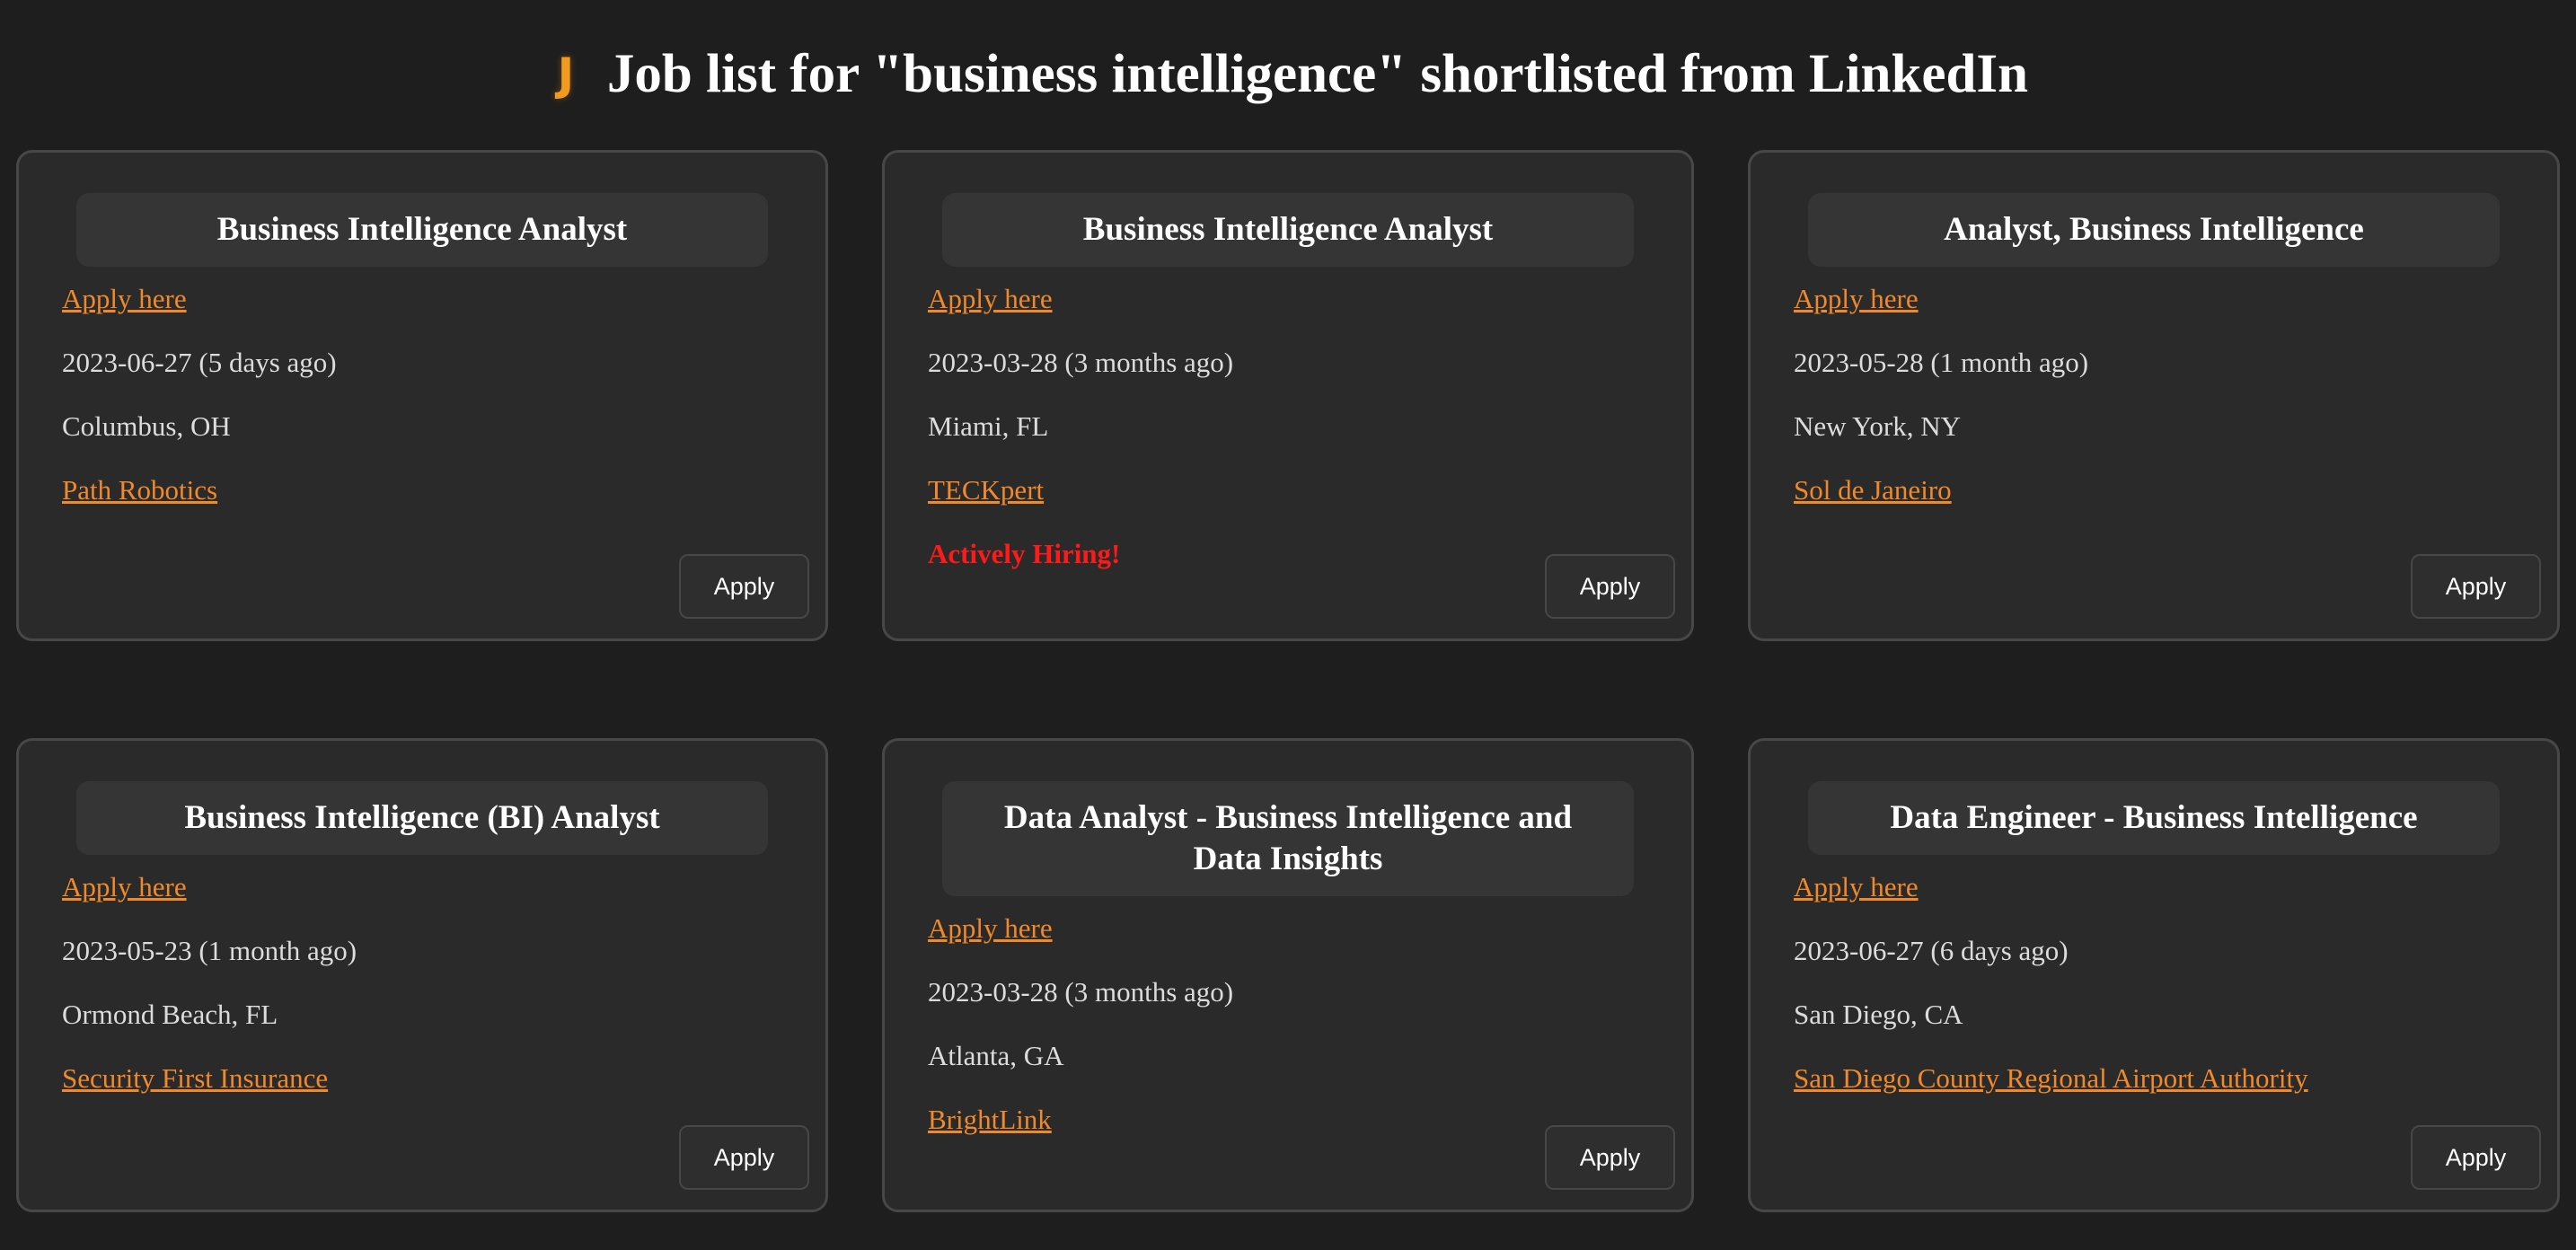 This screenshot has height=1250, width=2576. What do you see at coordinates (195, 1078) in the screenshot?
I see `company-link: Security First Insurance` at bounding box center [195, 1078].